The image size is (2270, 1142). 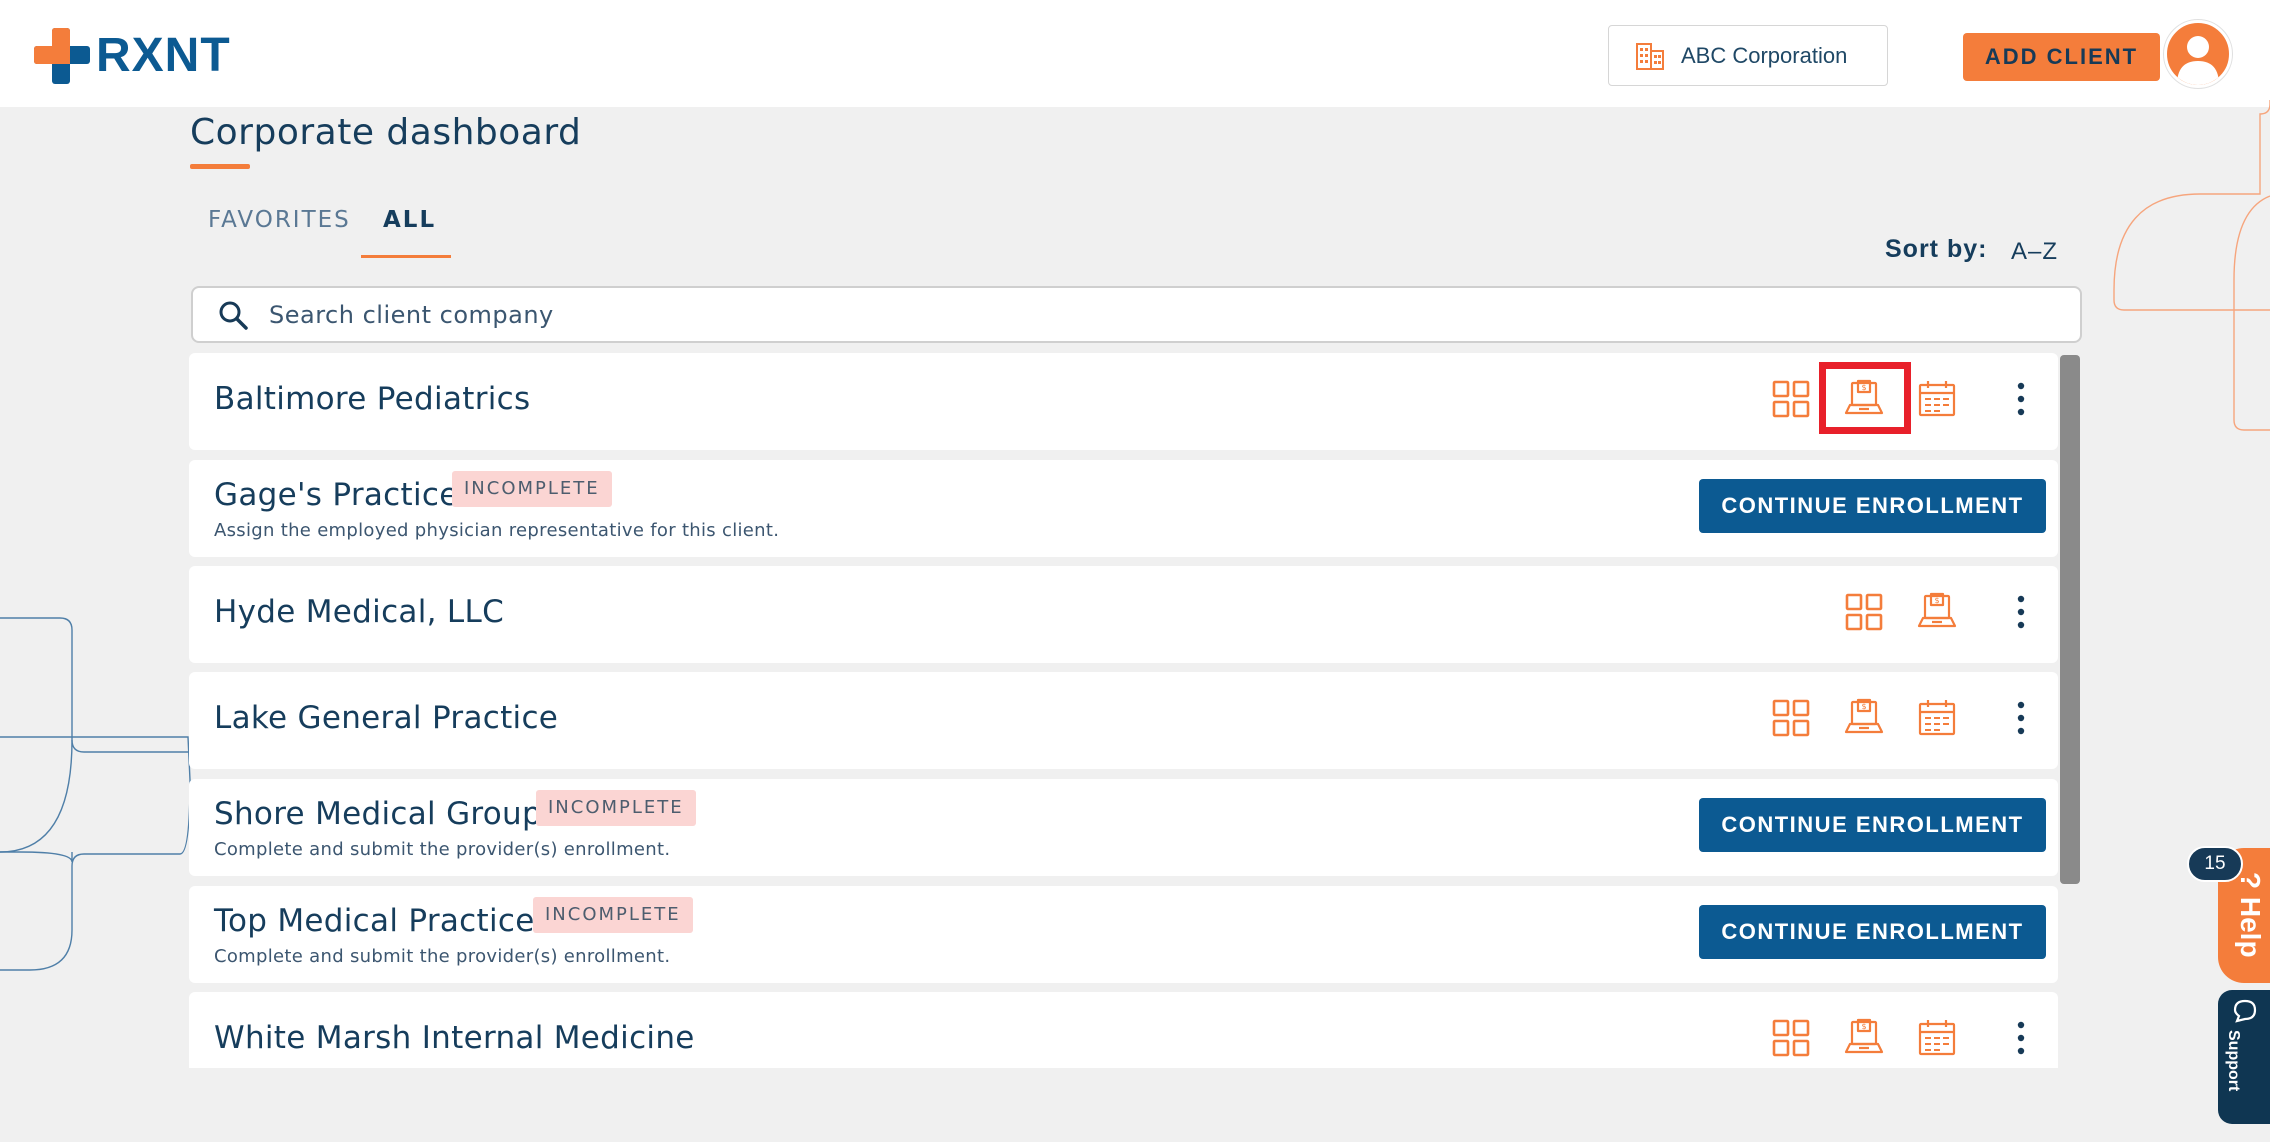 What do you see at coordinates (2198, 60) in the screenshot?
I see `user-icon` at bounding box center [2198, 60].